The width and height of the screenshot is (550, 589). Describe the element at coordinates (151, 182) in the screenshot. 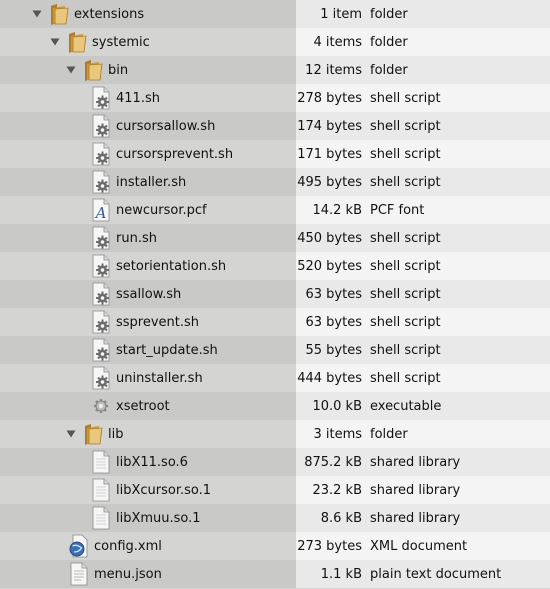

I see `file-name: installer.sh` at that location.